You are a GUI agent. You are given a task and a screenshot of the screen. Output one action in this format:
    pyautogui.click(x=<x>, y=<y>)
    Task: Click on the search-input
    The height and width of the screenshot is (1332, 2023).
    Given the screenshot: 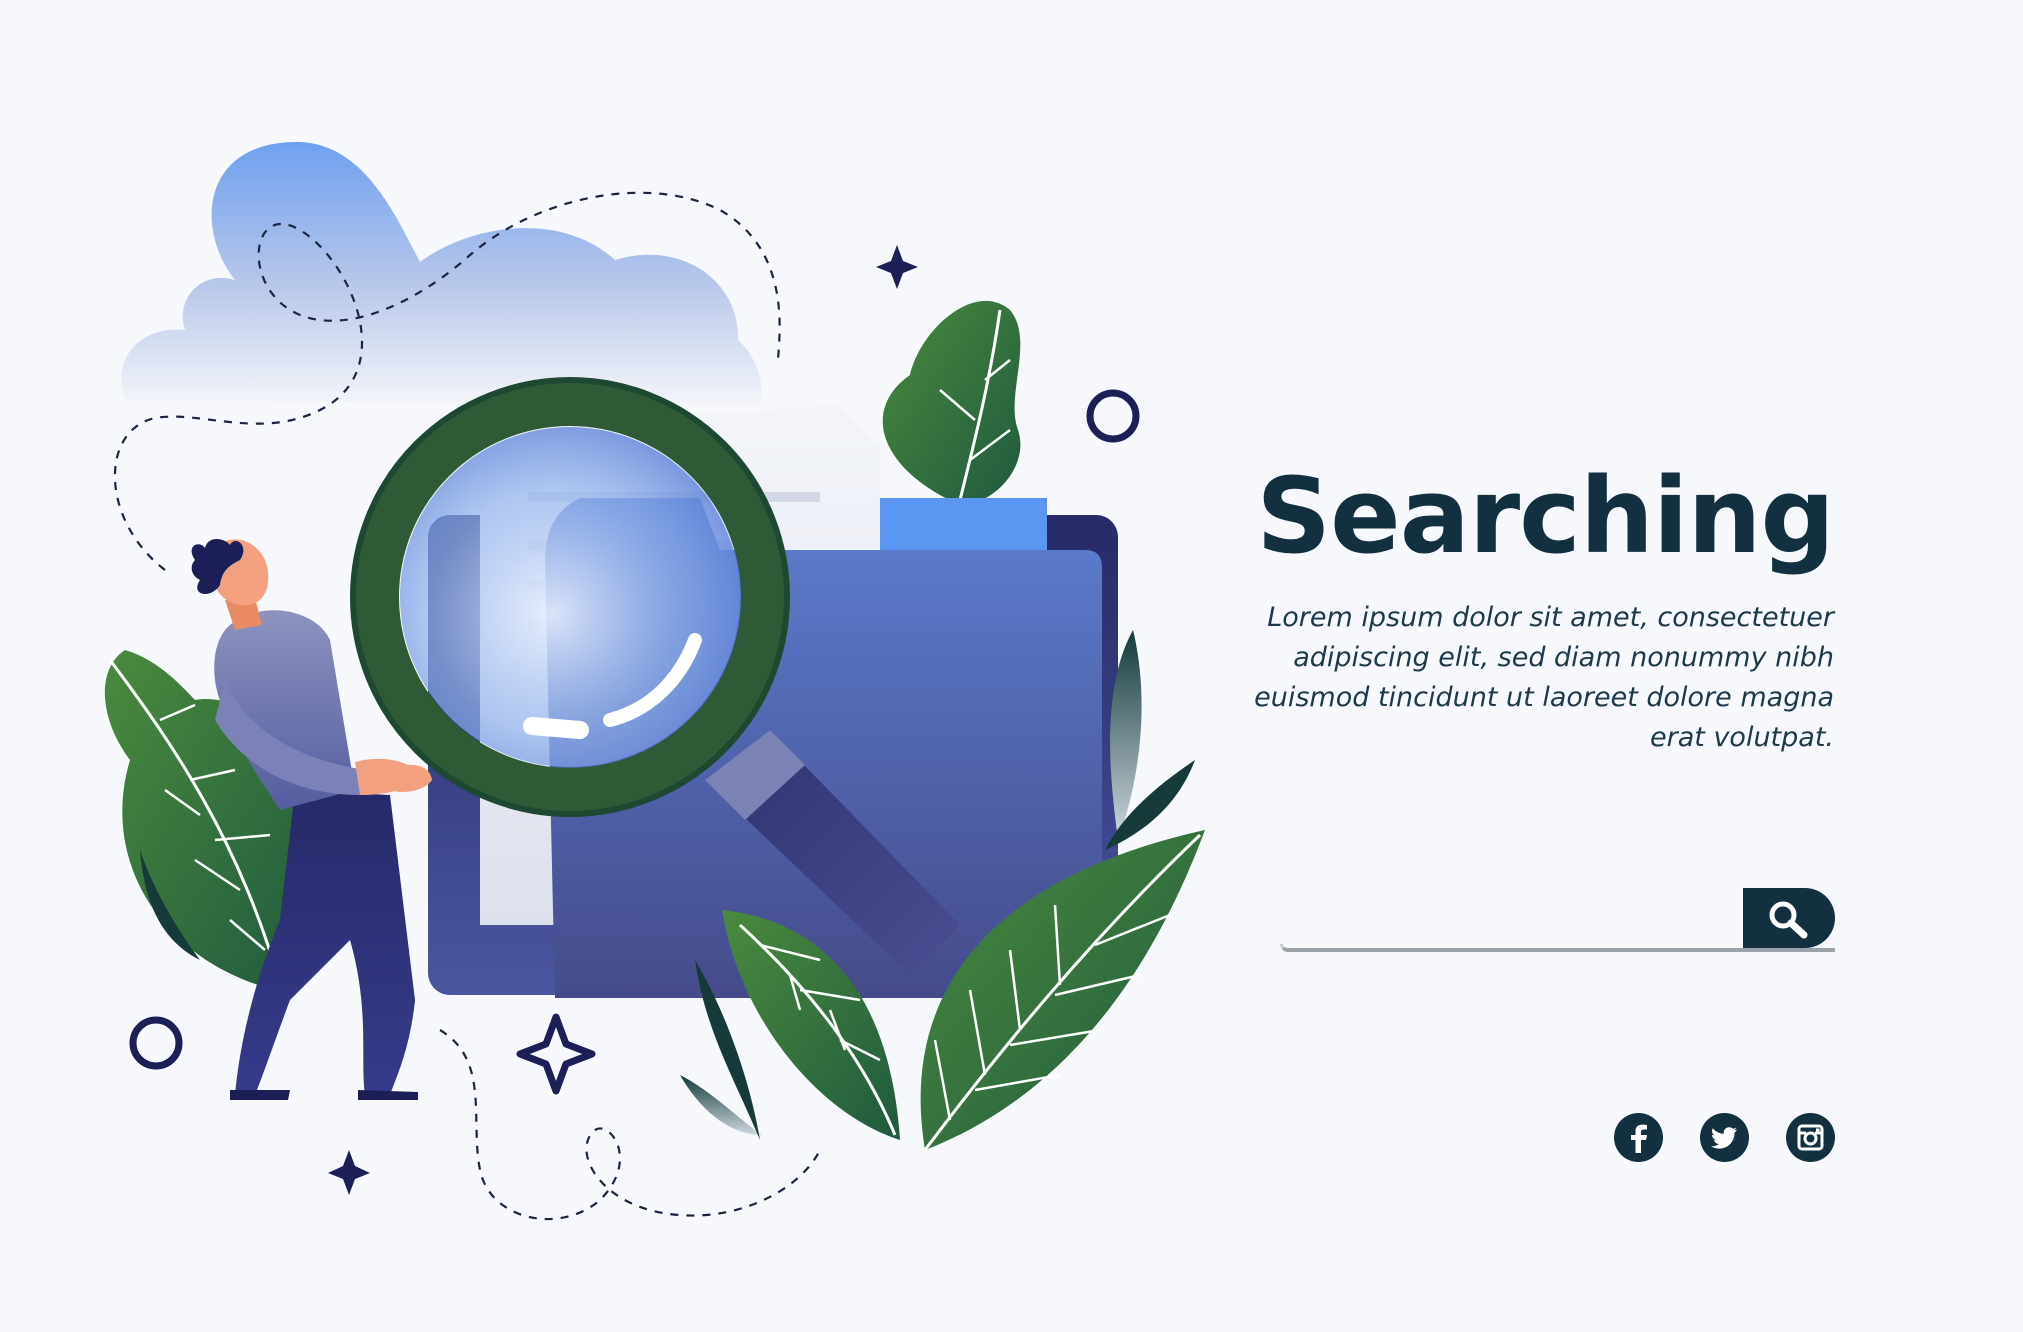 What is the action you would take?
    pyautogui.click(x=1510, y=918)
    